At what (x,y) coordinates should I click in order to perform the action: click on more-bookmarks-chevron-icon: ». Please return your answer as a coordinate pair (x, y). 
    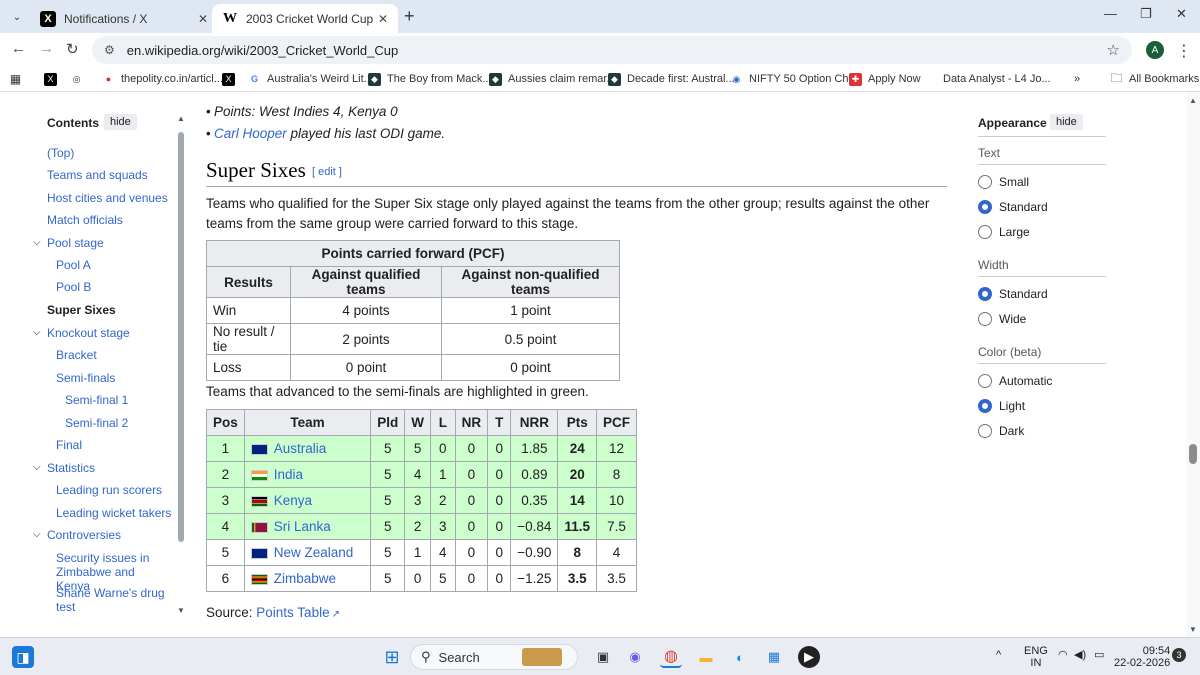
    Looking at the image, I should click on (1077, 79).